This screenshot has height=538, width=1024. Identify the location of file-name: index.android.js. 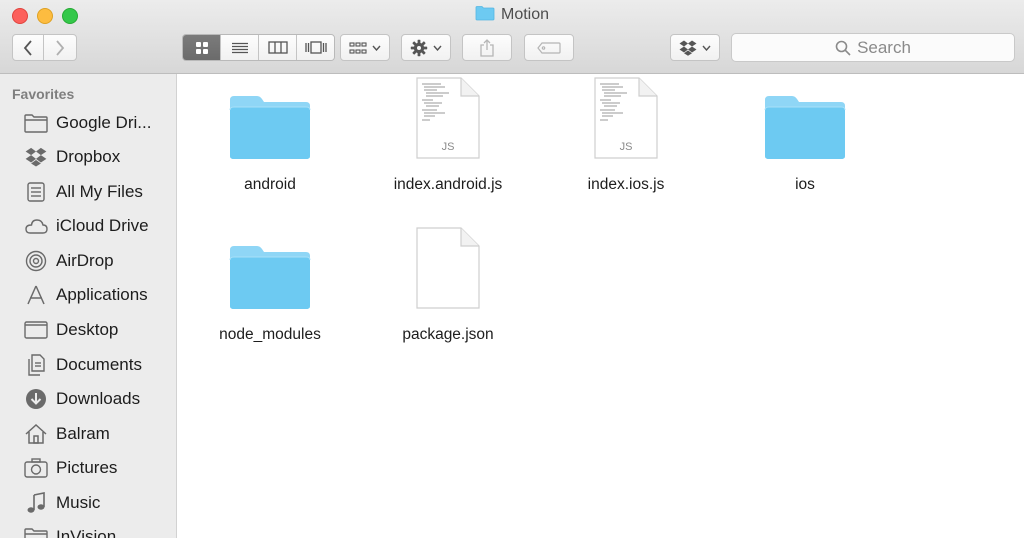
(448, 184).